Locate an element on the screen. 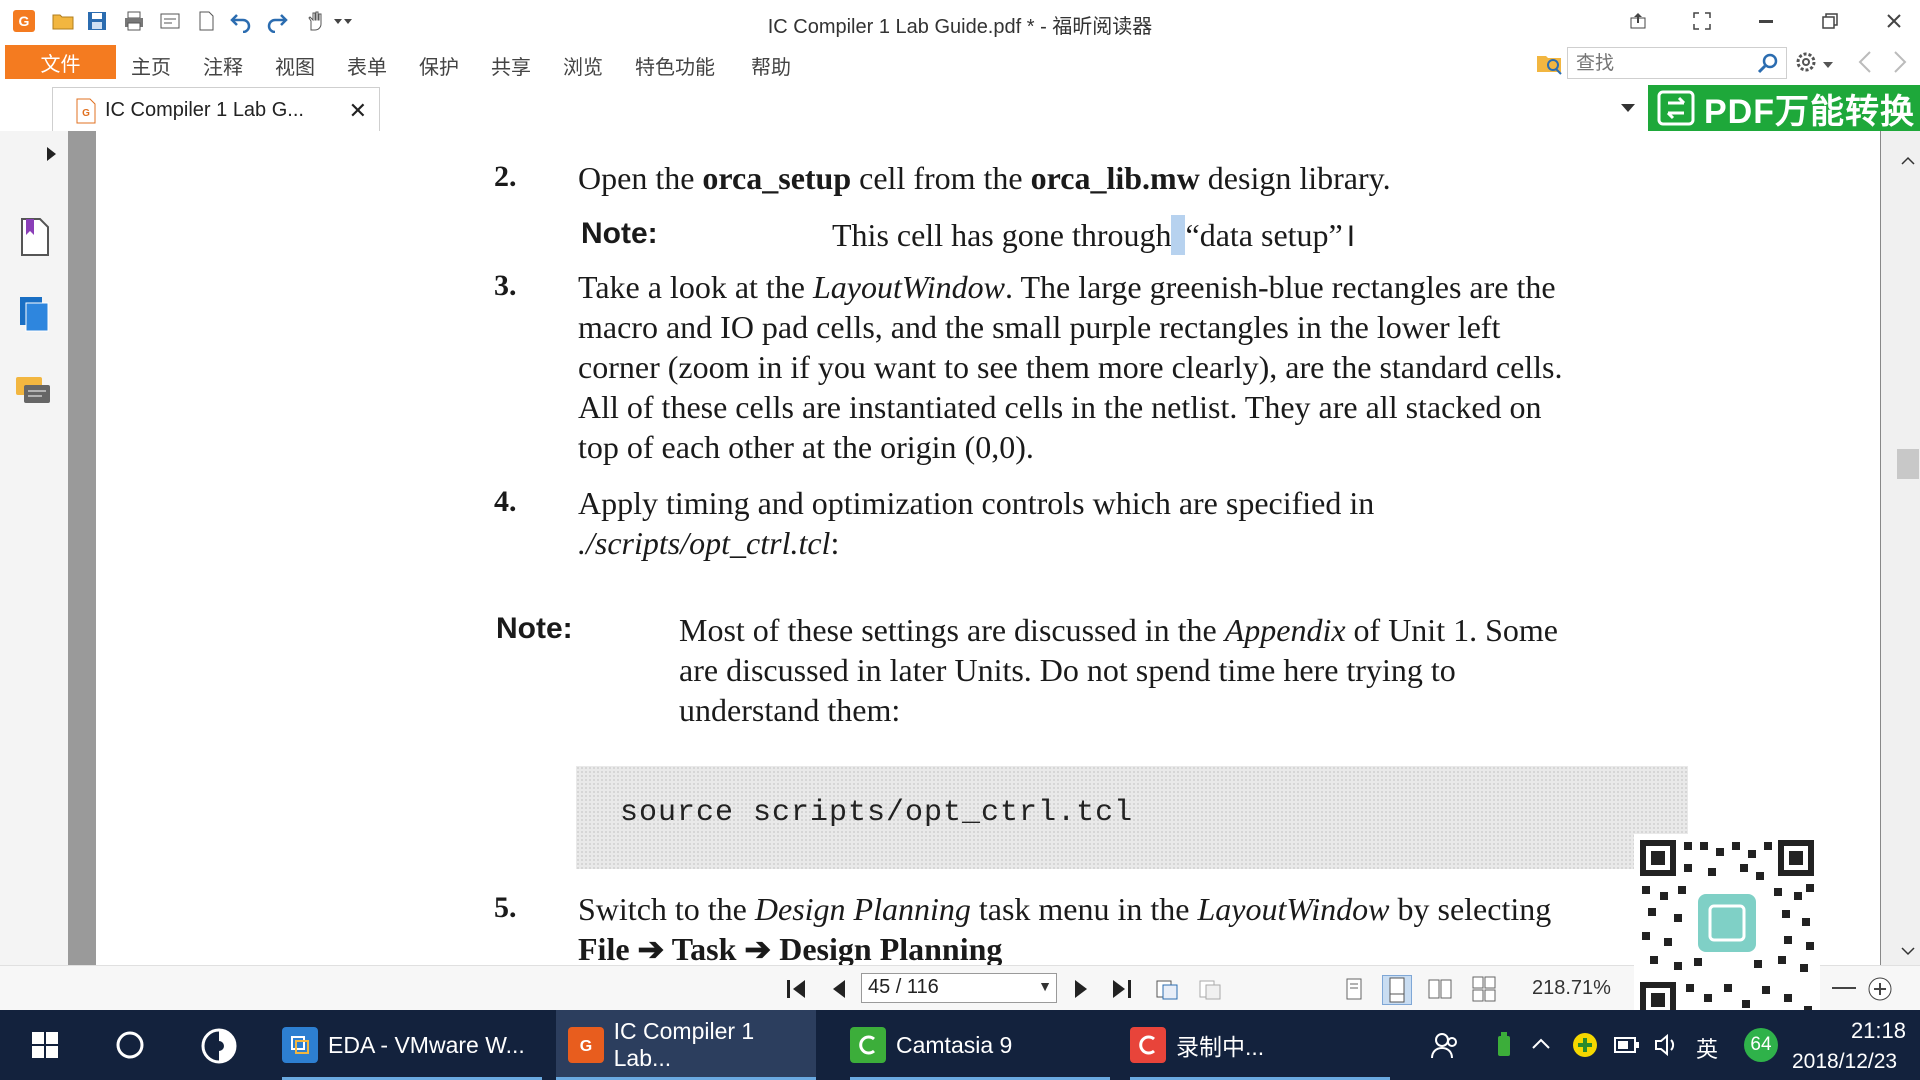 This screenshot has width=1920, height=1080. menu-view: 视图 is located at coordinates (295, 65).